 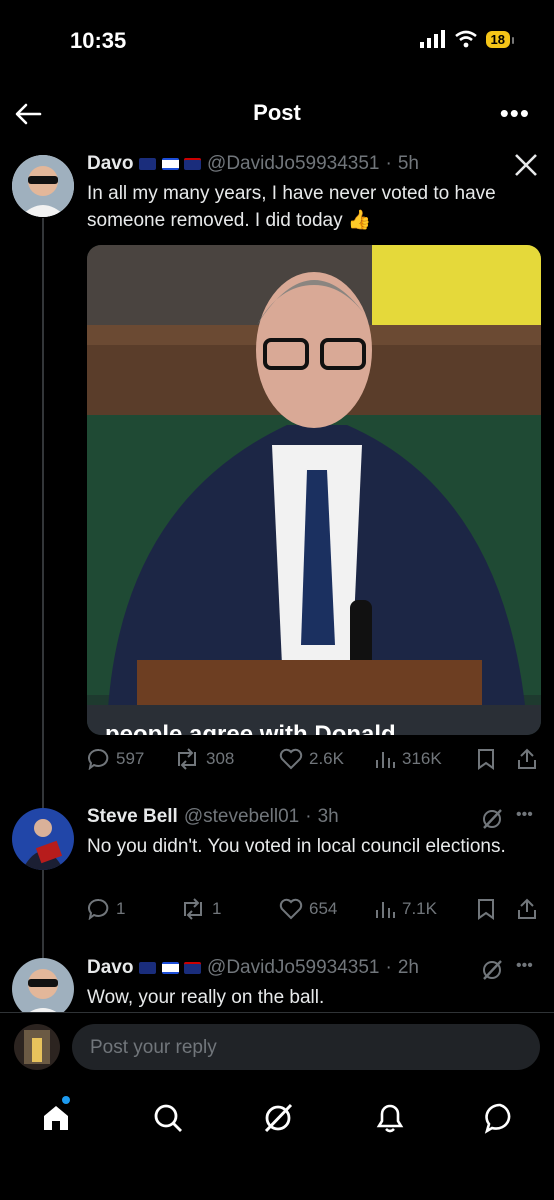 I want to click on like-count: 654, so click(x=323, y=908).